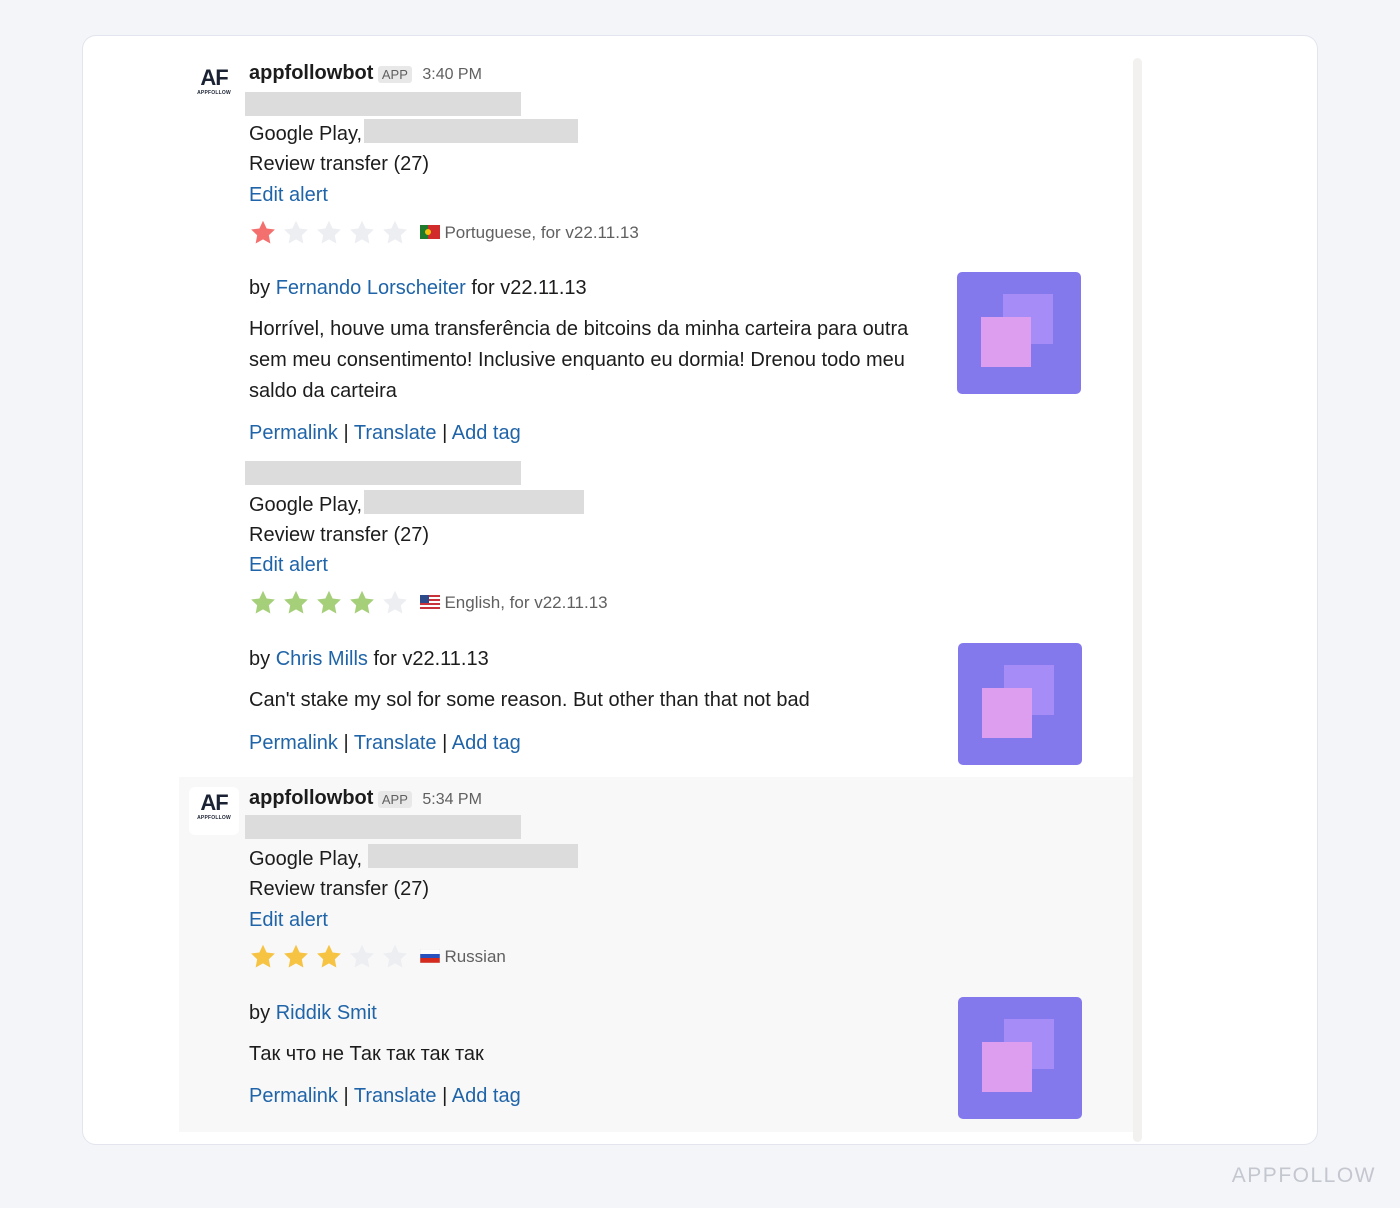 The height and width of the screenshot is (1208, 1400). I want to click on message-header: appfollowbot APP 5:34 PM, so click(365, 798).